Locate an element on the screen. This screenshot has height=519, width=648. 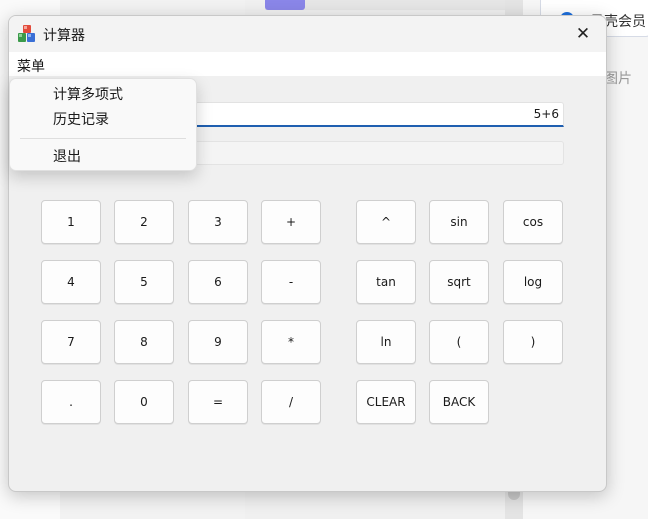
background-active-tab is located at coordinates (285, 5).